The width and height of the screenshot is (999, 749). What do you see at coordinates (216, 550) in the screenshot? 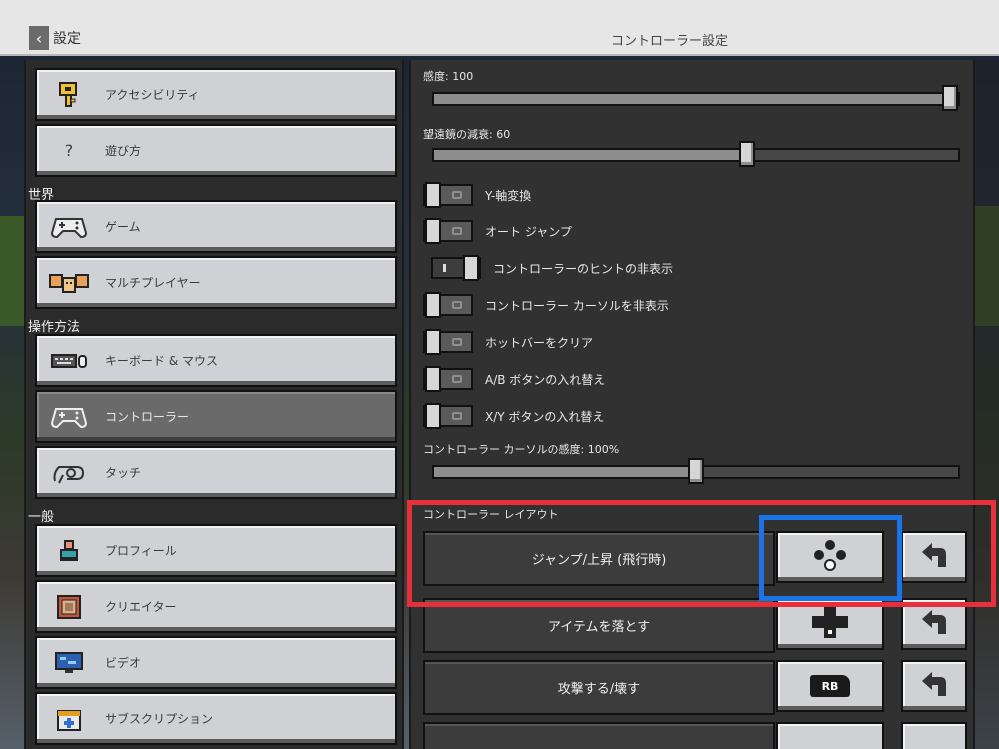
I see `sidebar-item-profile: プロフィール` at bounding box center [216, 550].